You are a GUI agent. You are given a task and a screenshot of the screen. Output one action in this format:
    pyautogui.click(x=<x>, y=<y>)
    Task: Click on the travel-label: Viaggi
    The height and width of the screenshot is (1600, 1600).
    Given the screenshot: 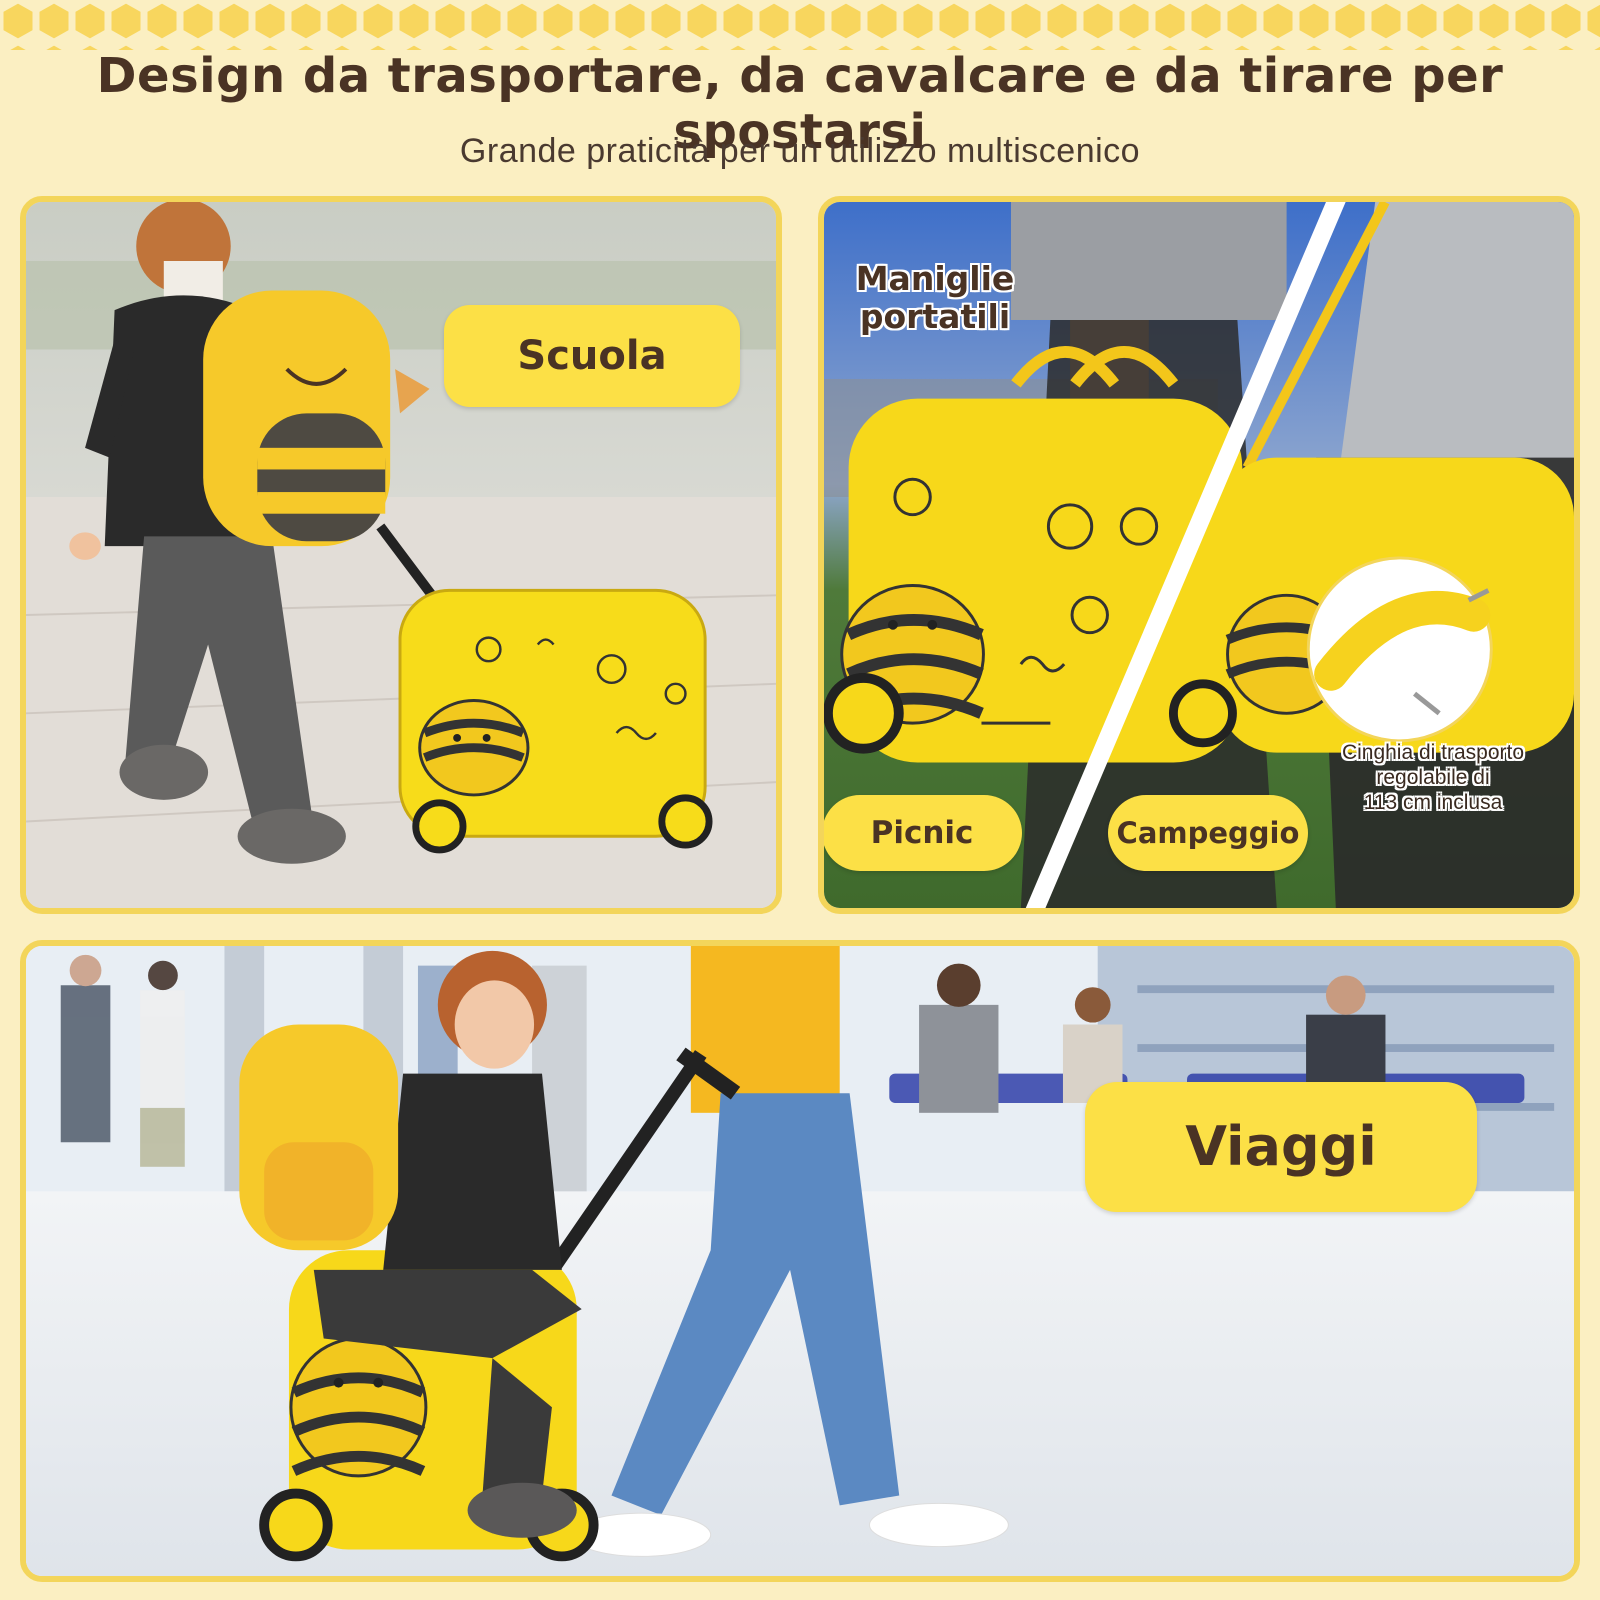 What is the action you would take?
    pyautogui.click(x=1281, y=1147)
    